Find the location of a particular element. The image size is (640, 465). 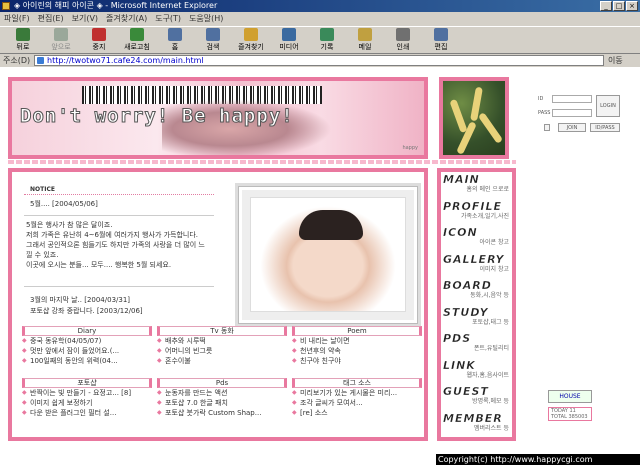

toolbar-button-10: 메일 is located at coordinates (365, 39).